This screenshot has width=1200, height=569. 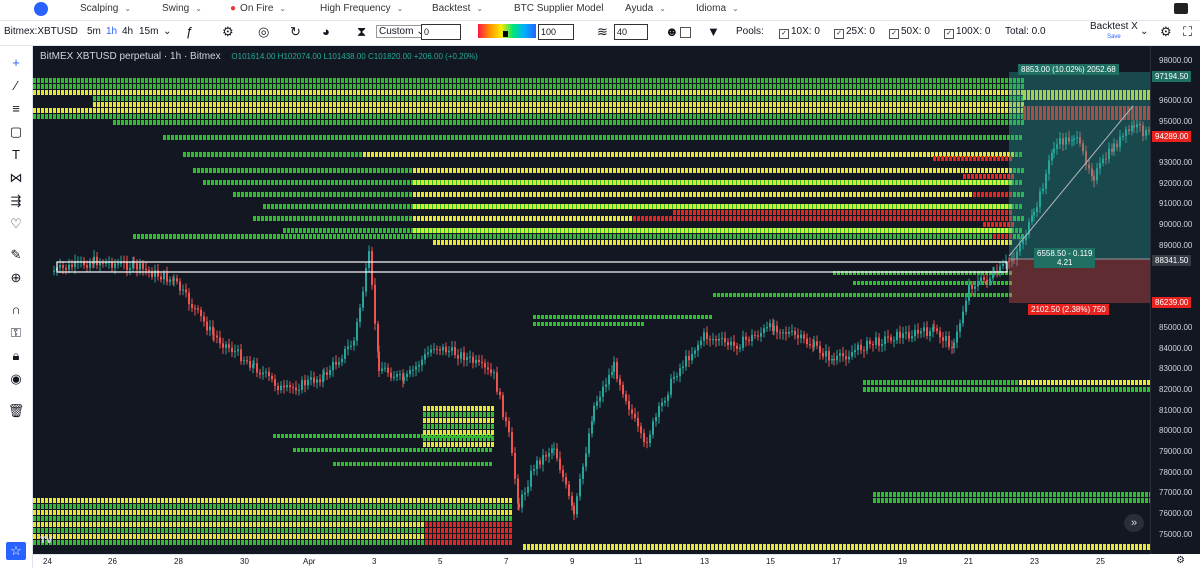 What do you see at coordinates (402, 31) in the screenshot?
I see `custom-mode-select: Custom ⌄` at bounding box center [402, 31].